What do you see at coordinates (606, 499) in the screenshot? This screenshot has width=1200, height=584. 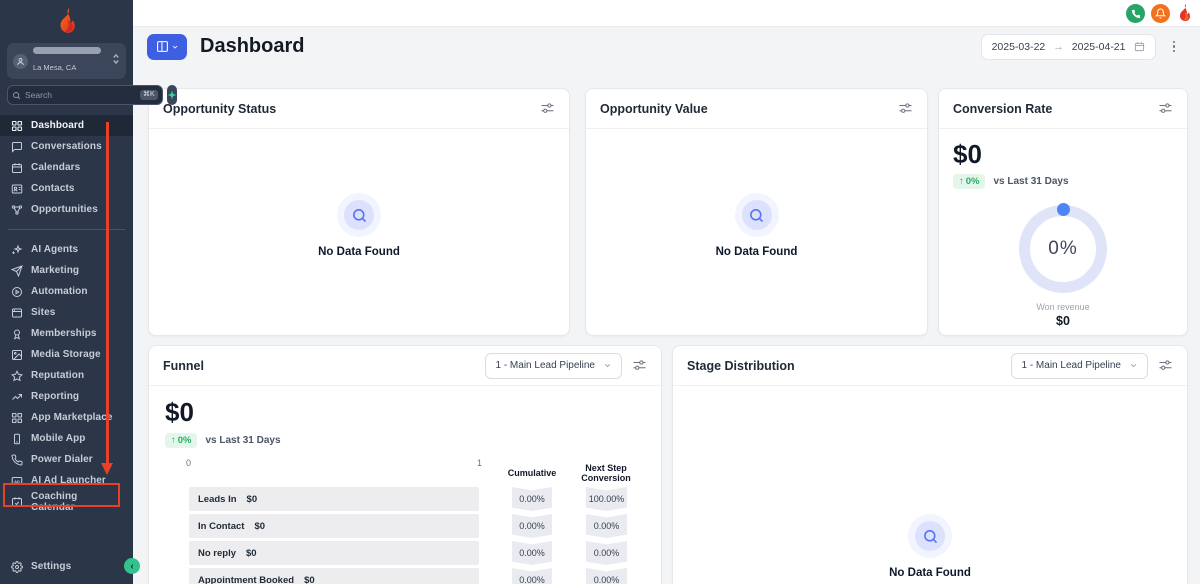 I see `next-step-value: 100.00%` at bounding box center [606, 499].